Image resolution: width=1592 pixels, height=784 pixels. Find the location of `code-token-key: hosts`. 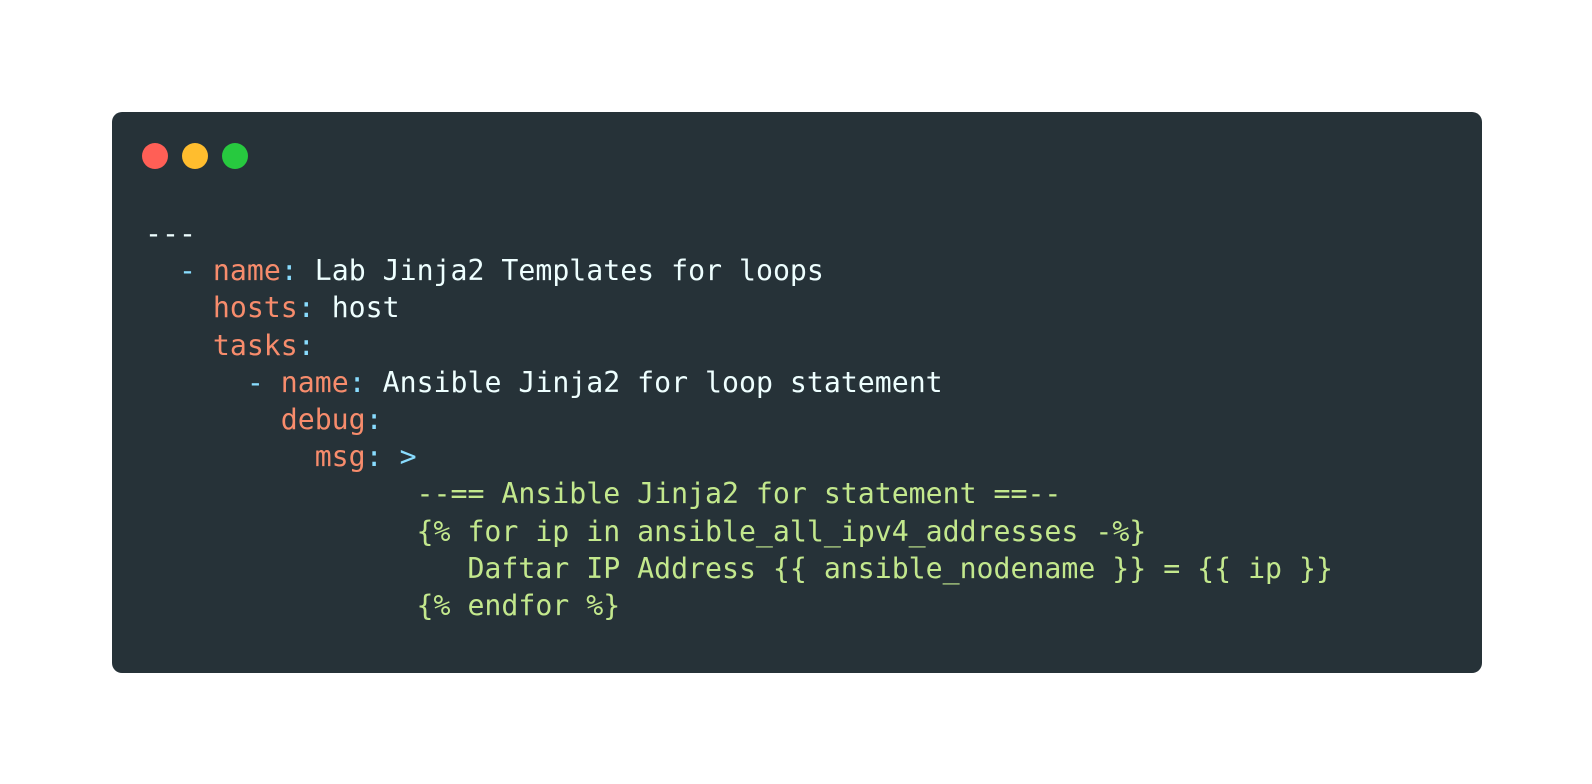

code-token-key: hosts is located at coordinates (255, 308).